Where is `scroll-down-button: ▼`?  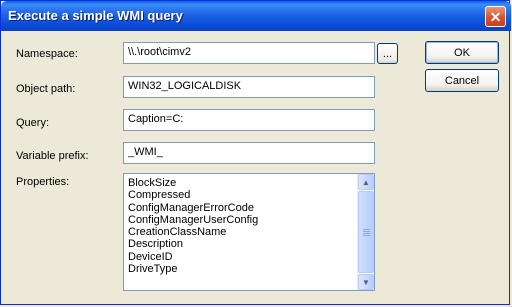 scroll-down-button: ▼ is located at coordinates (366, 282).